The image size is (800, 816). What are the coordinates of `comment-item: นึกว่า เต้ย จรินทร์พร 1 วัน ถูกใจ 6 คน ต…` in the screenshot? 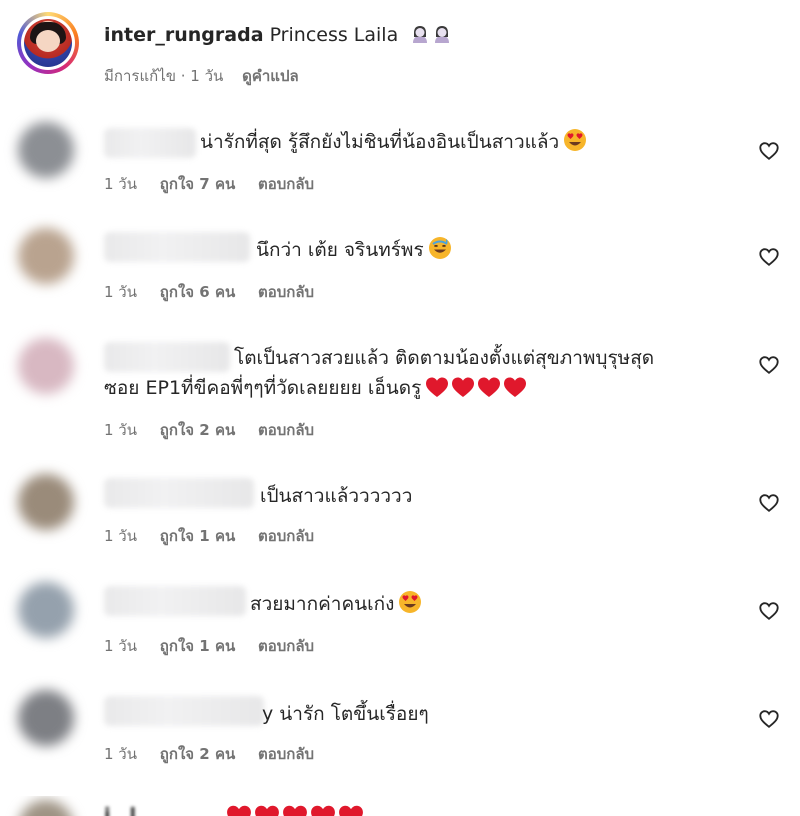 It's located at (400, 269).